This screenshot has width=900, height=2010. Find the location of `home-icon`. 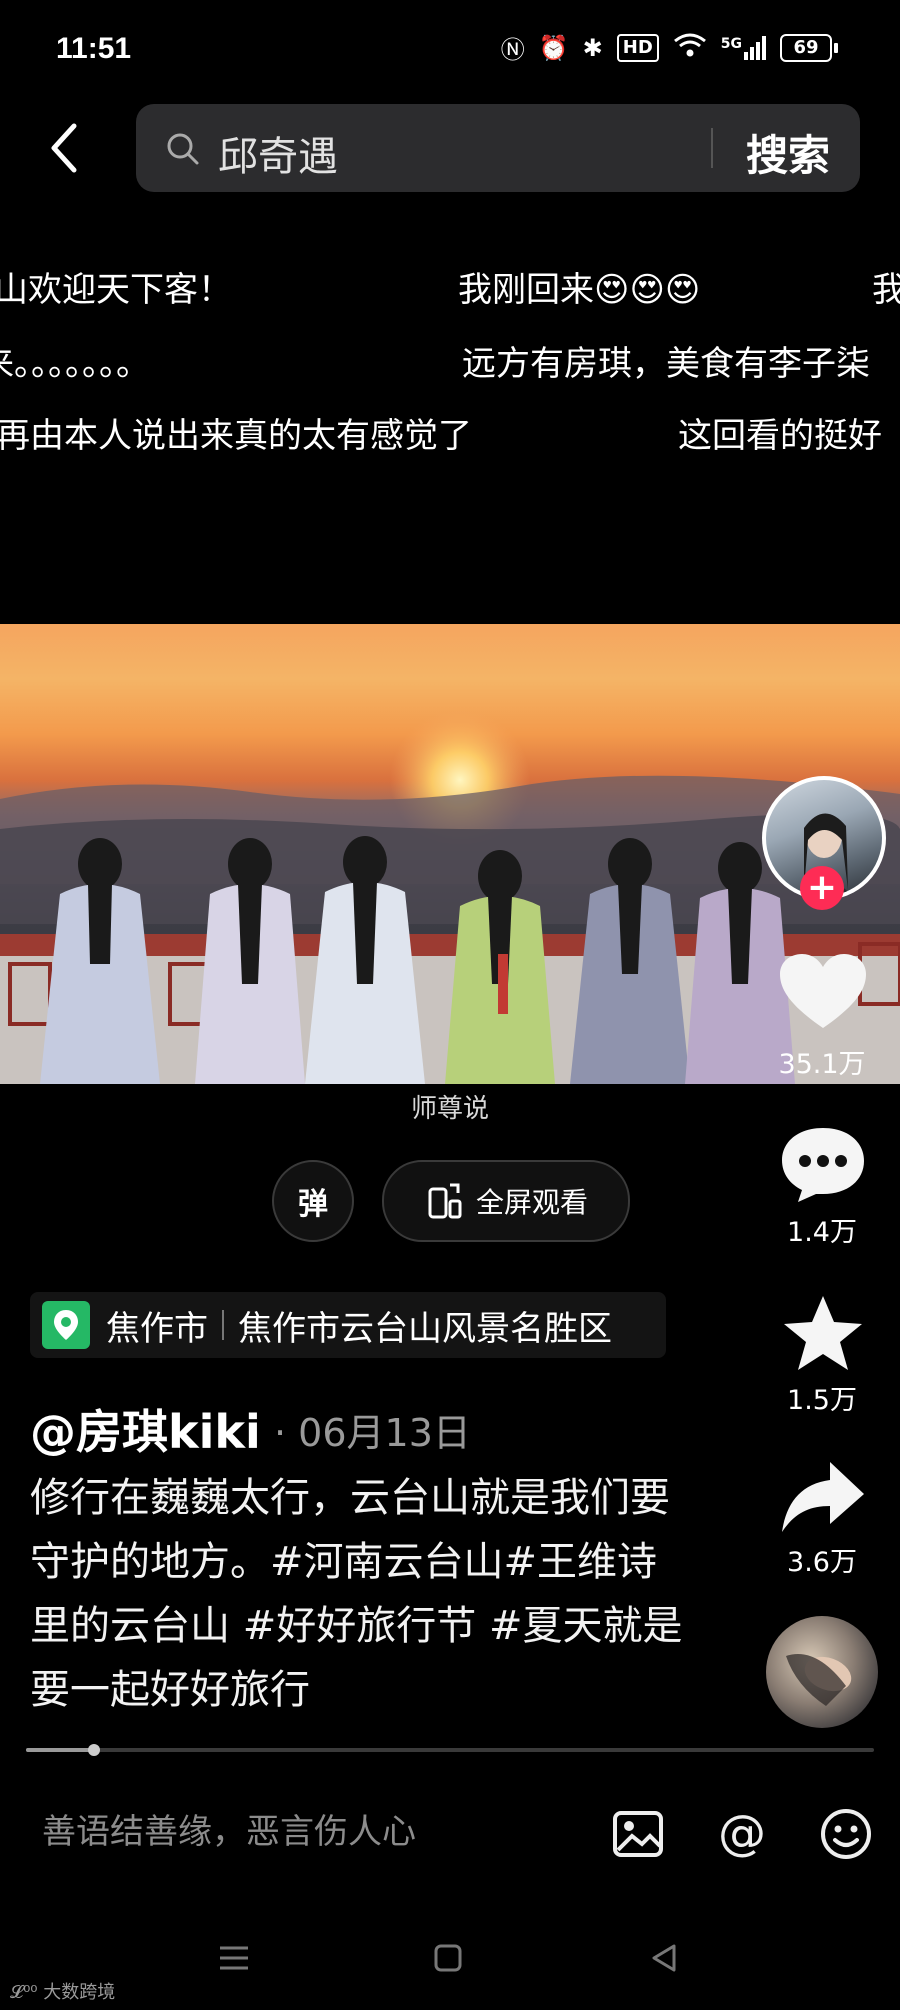

home-icon is located at coordinates (448, 1958).